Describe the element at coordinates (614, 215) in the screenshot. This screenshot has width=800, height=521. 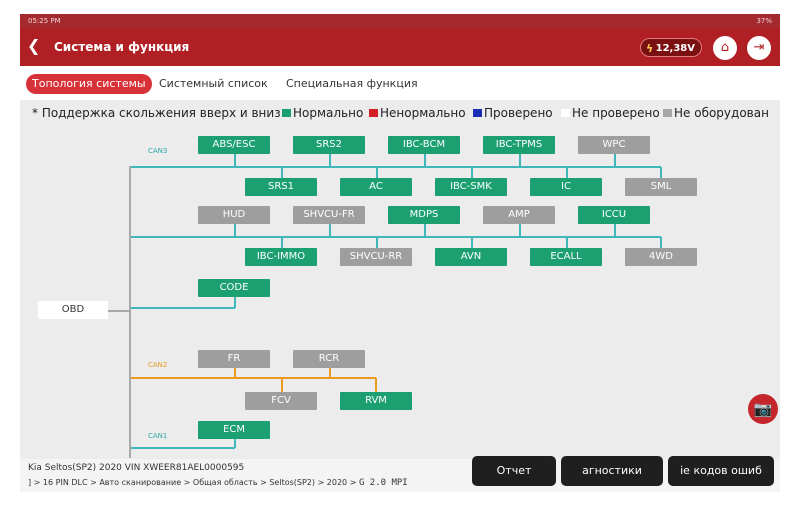
I see `module-iccu: ICCU` at that location.